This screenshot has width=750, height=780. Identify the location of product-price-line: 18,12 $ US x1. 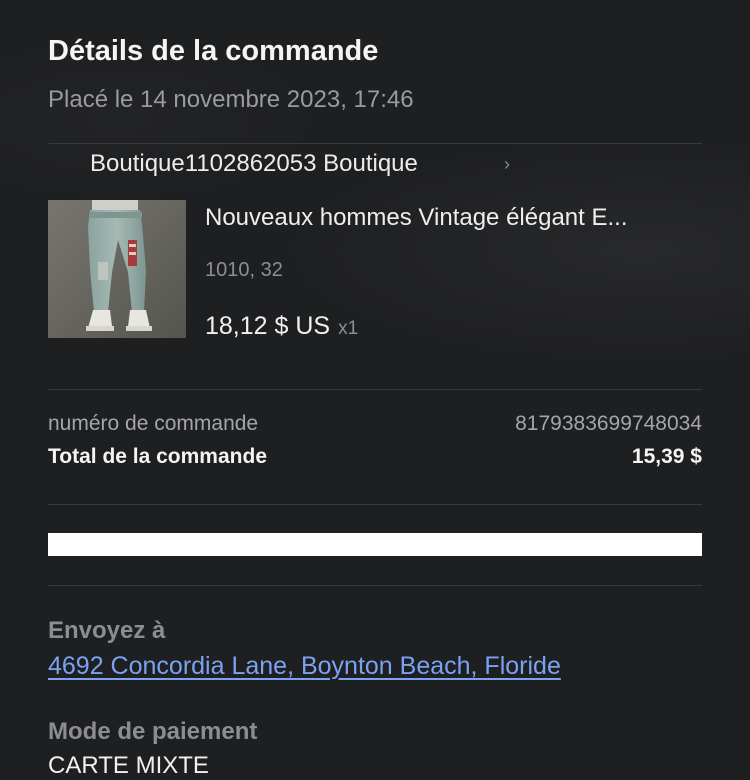
(281, 326).